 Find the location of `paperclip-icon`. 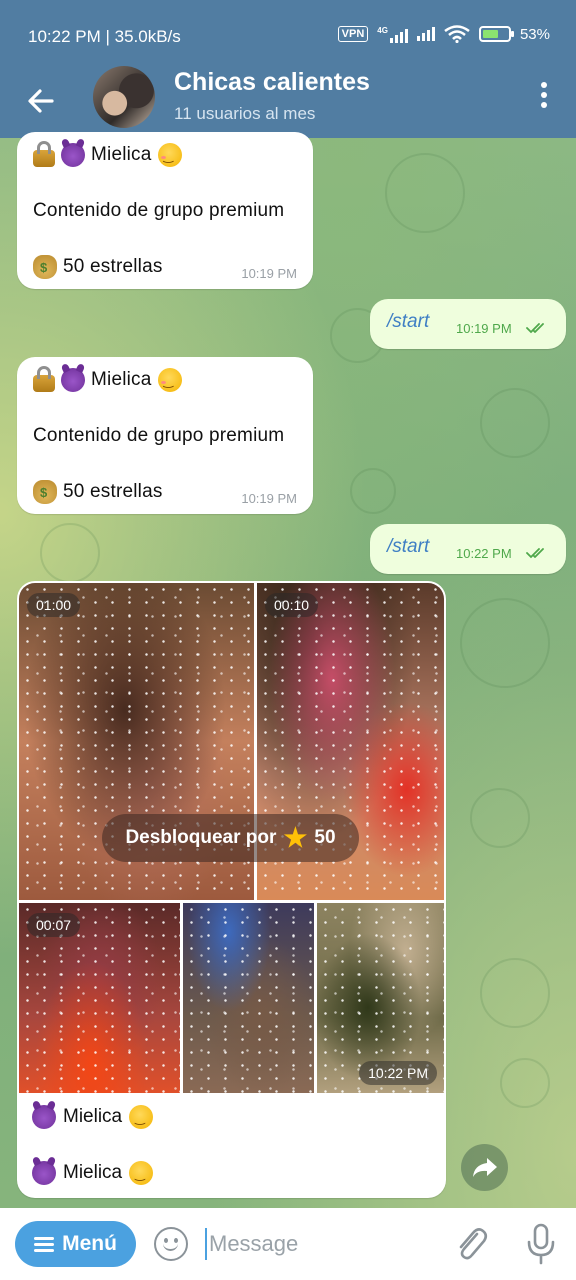

paperclip-icon is located at coordinates (471, 1244).